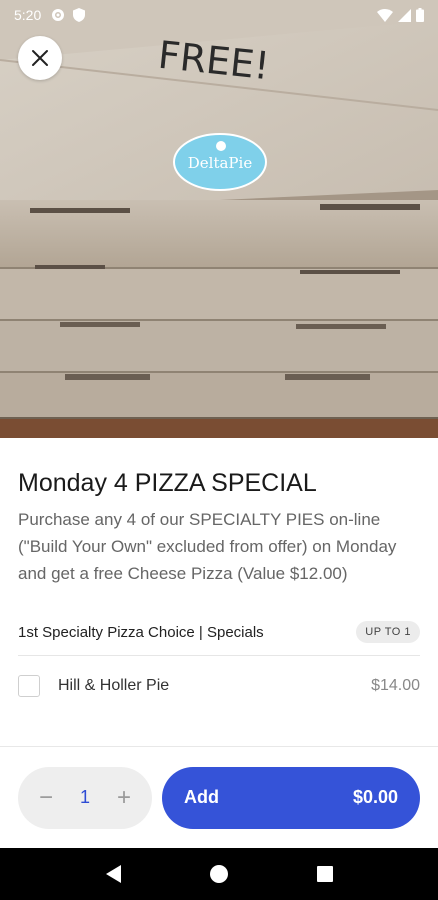 This screenshot has height=900, width=438. I want to click on item-title: Monday 4 PIZZA SPECIAL, so click(167, 483).